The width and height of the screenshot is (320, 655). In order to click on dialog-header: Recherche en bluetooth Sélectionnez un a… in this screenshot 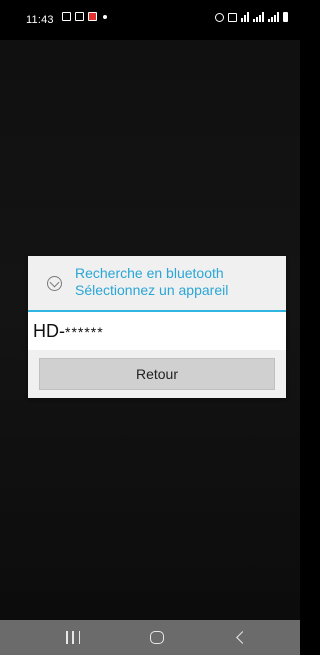, I will do `click(157, 284)`.